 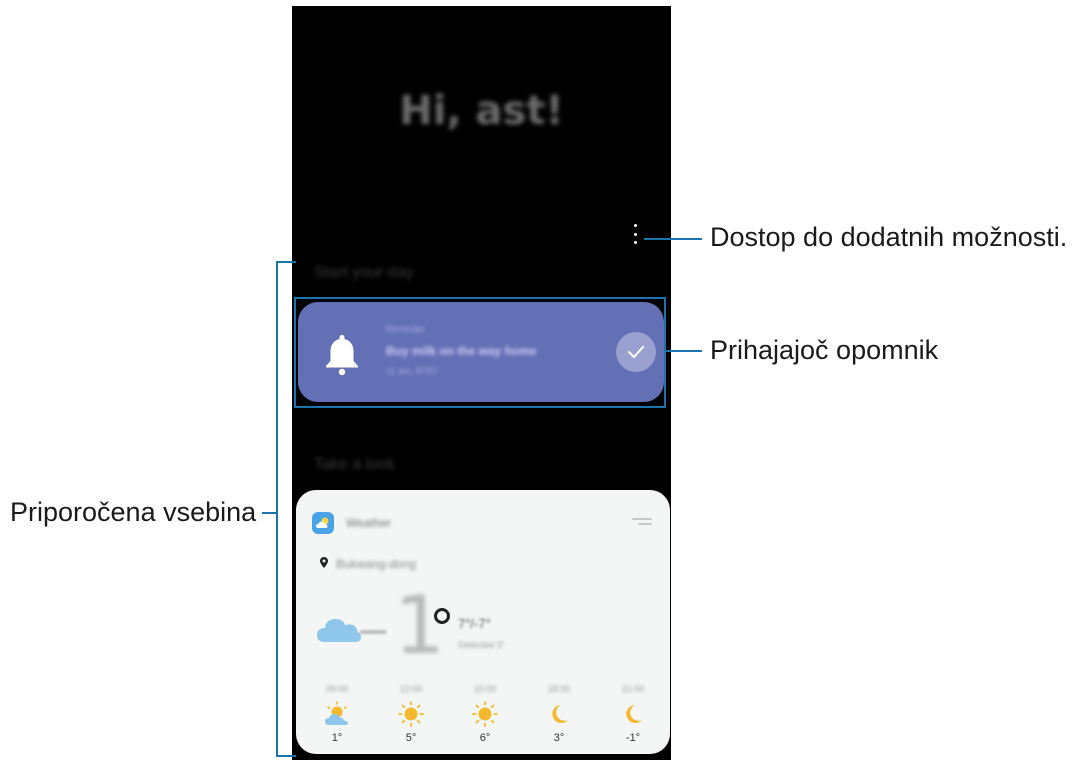 I want to click on bracket-connector, so click(x=269, y=513).